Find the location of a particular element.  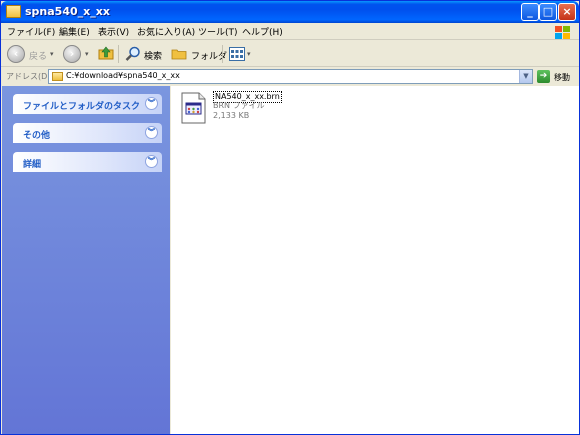

views-icon is located at coordinates (237, 54).